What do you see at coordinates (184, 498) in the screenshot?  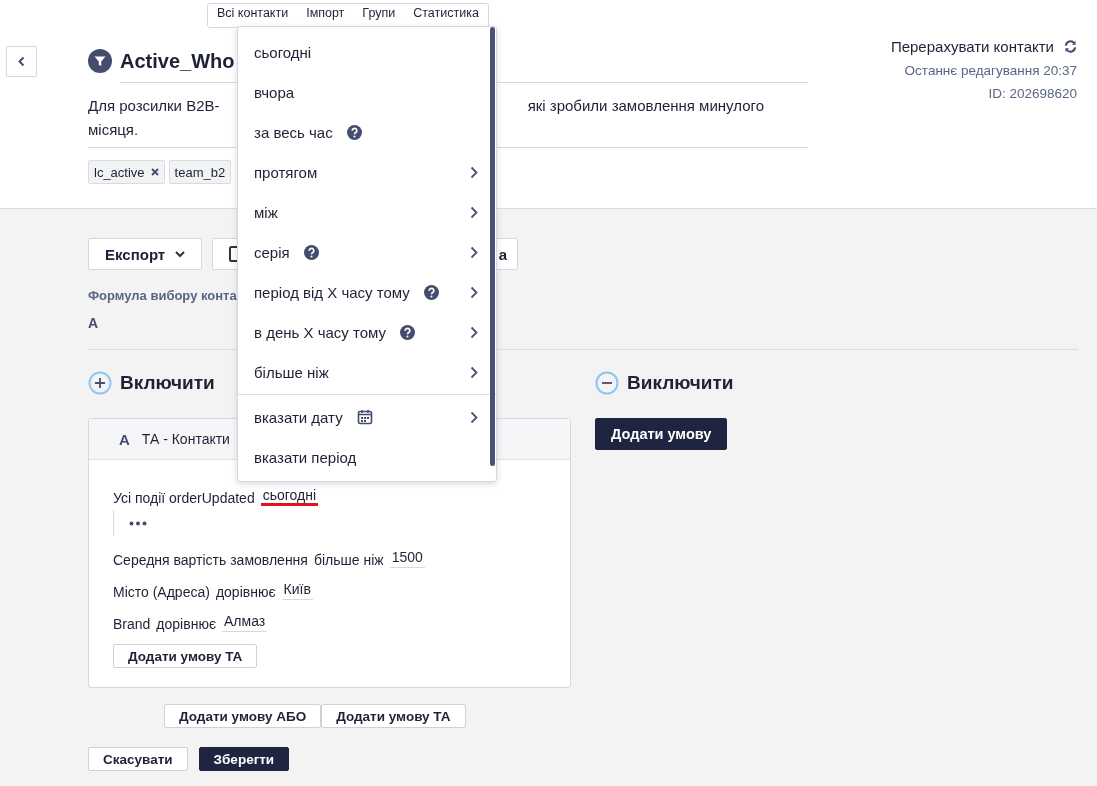 I see `condition-text: Усі події orderUpdated` at bounding box center [184, 498].